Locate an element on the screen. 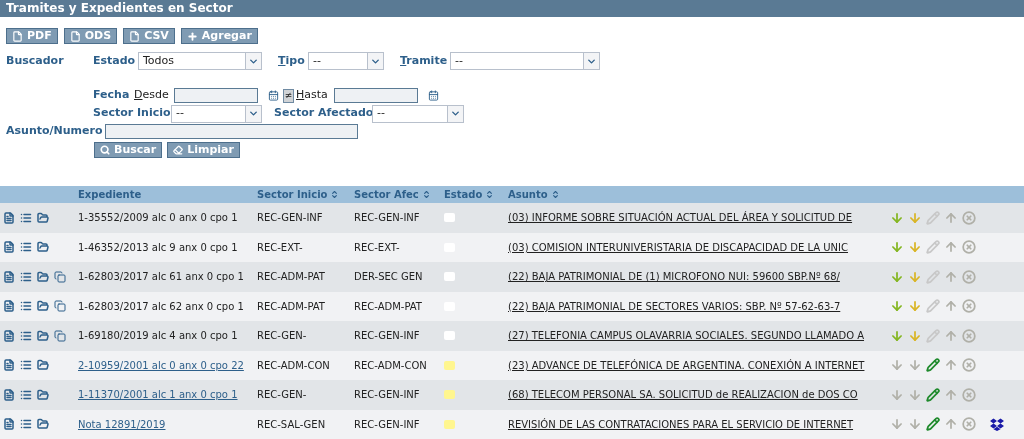  expediente-text: 1-62803/2017 alc 62 anx 0 cpo 1 is located at coordinates (161, 306).